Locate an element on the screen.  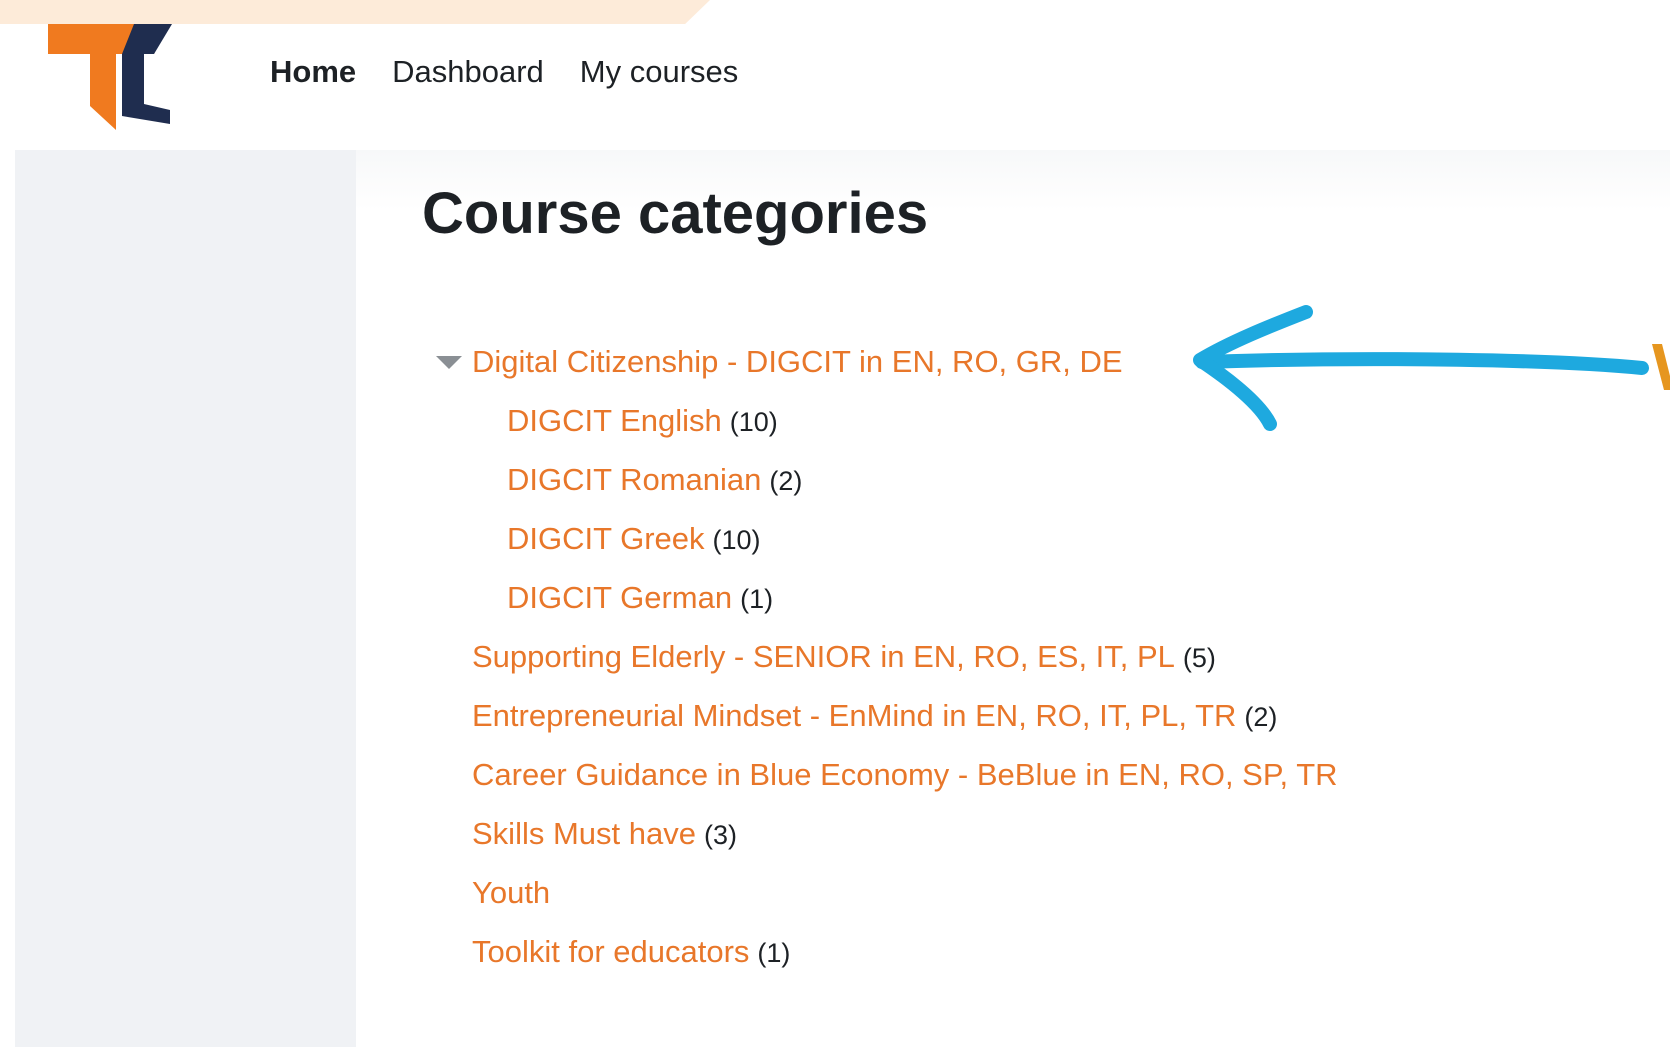
top-navbar: Home Dashboard My courses is located at coordinates (835, 87).